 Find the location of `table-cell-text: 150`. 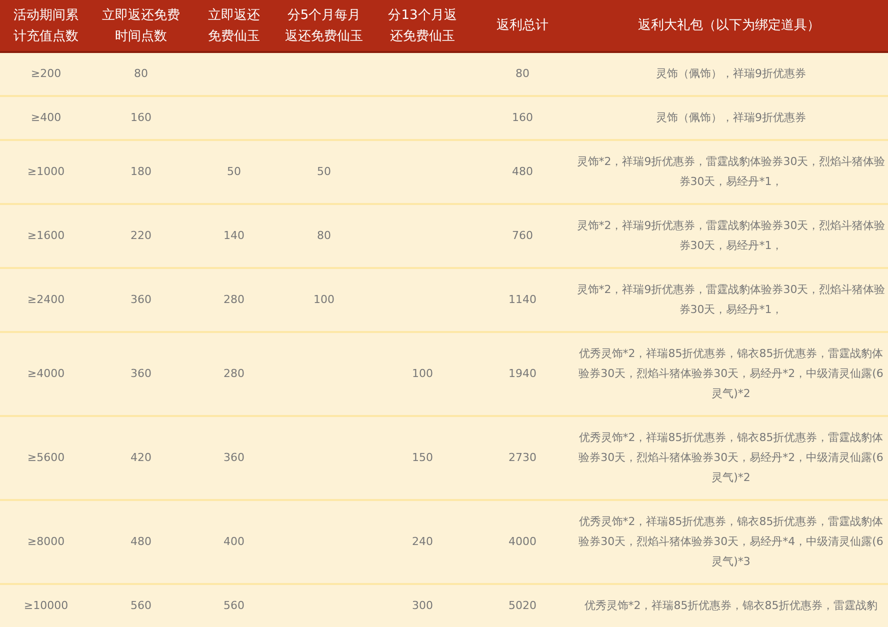

table-cell-text: 150 is located at coordinates (422, 458).